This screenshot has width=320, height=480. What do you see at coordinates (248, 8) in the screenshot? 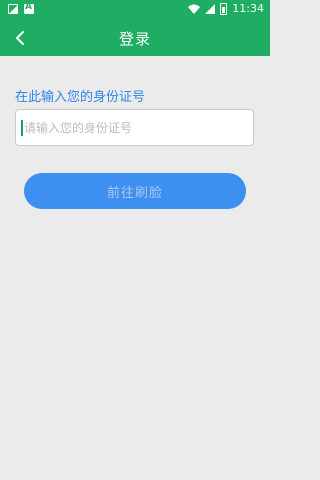
I see `status-time: 11:34` at bounding box center [248, 8].